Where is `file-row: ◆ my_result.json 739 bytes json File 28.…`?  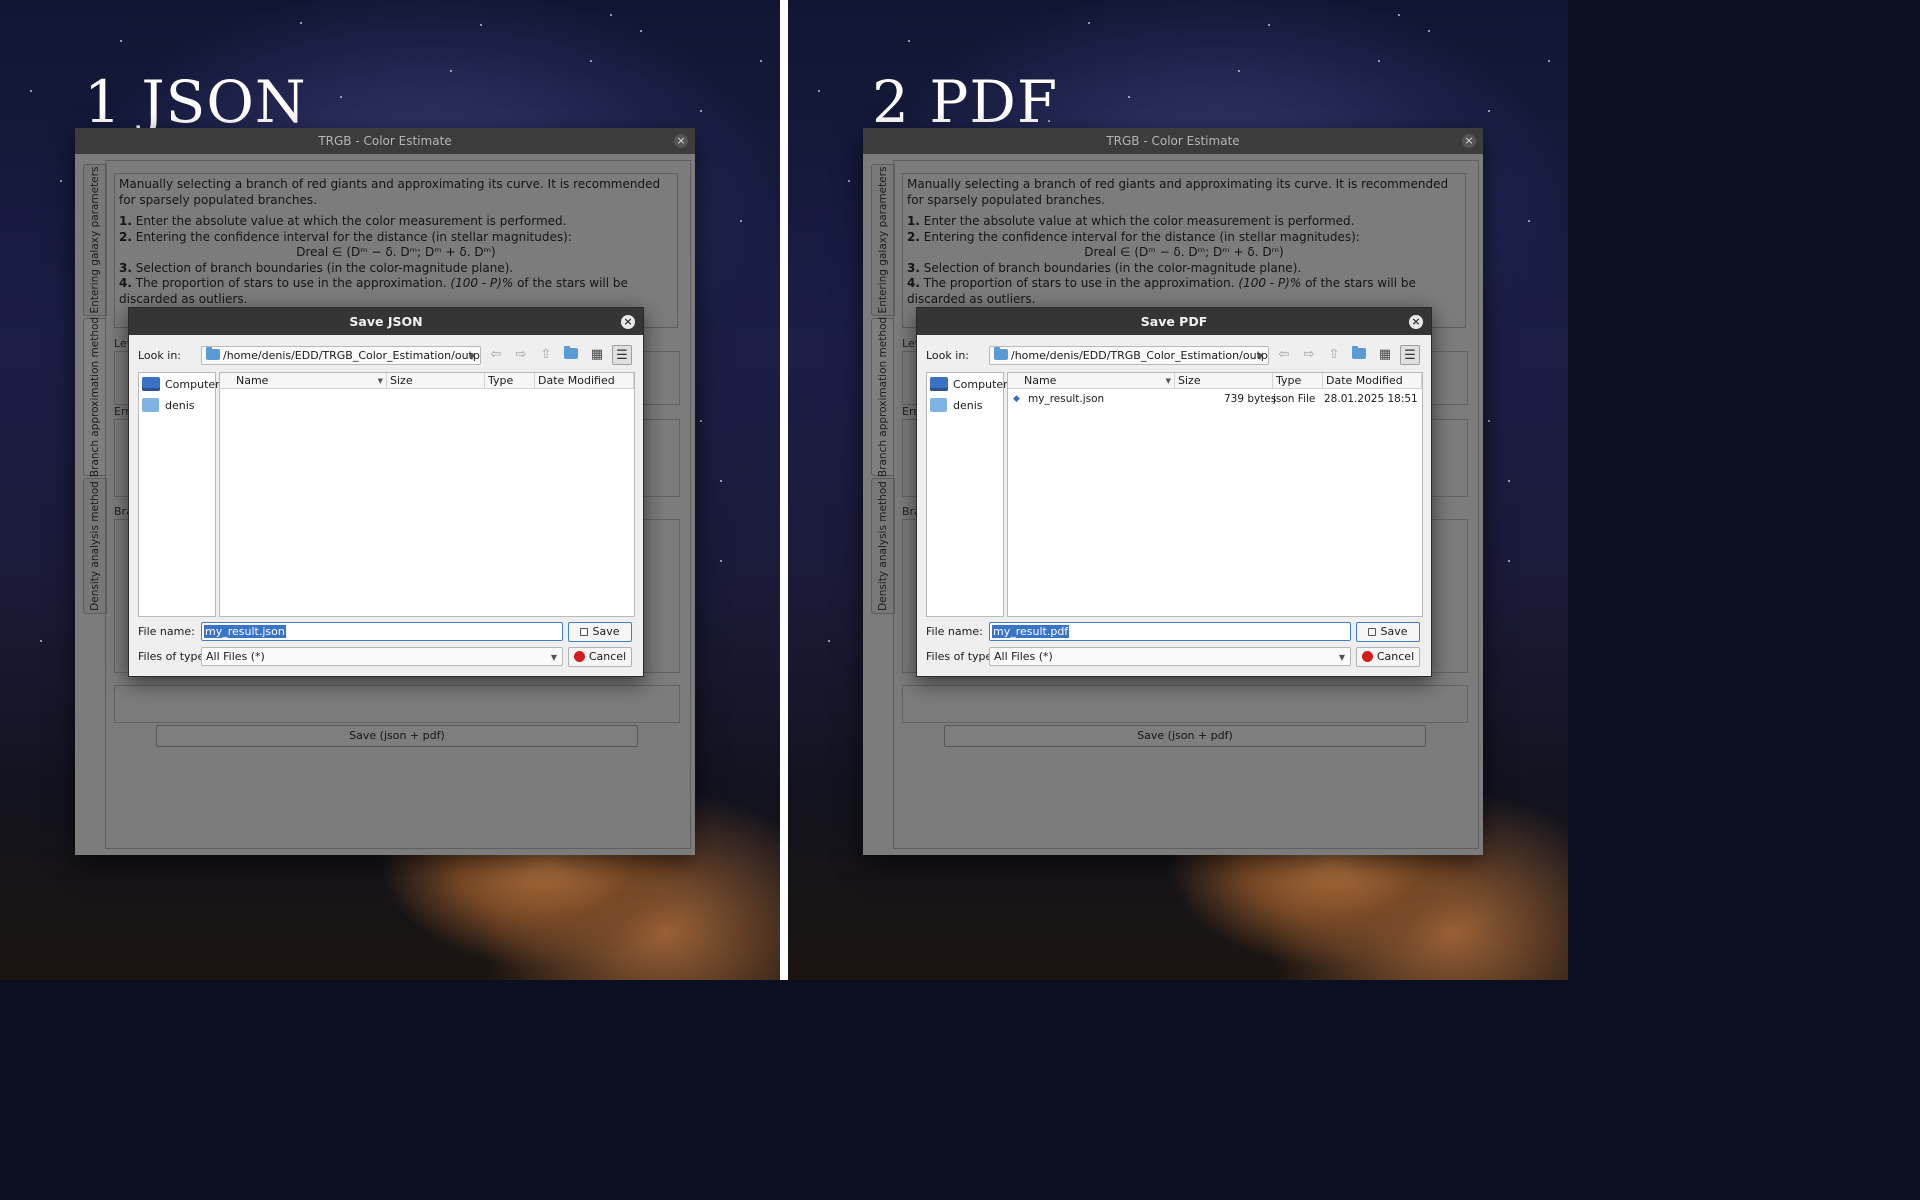 file-row: ◆ my_result.json 739 bytes json File 28.… is located at coordinates (1214, 399).